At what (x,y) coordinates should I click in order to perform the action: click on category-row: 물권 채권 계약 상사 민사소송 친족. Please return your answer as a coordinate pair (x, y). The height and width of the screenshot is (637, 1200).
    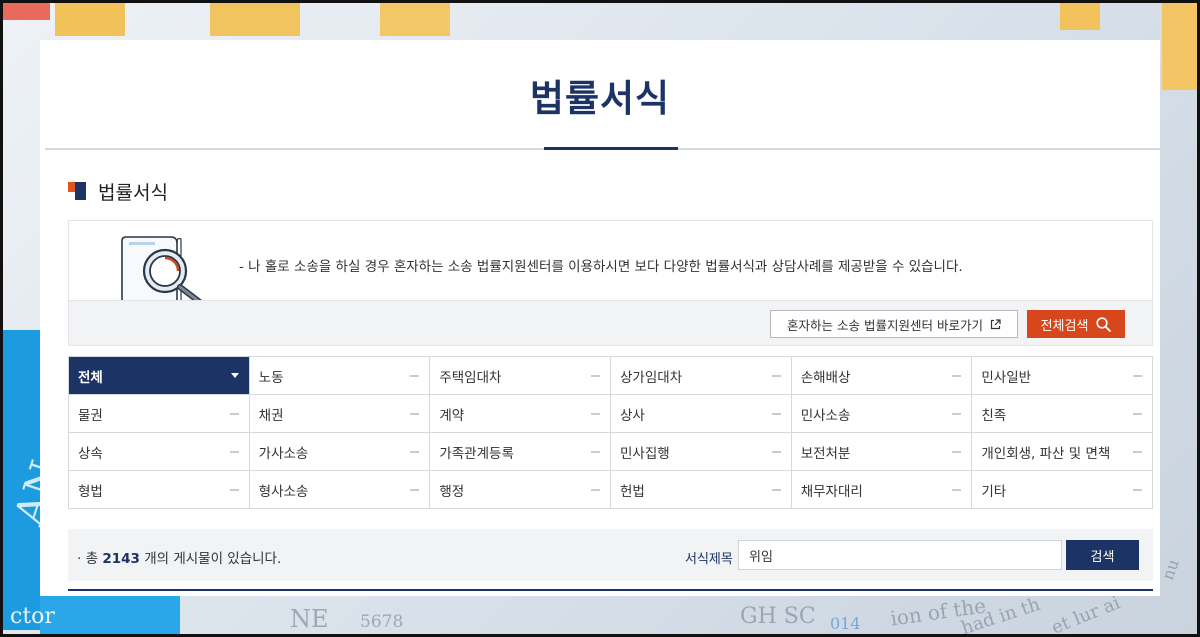
    Looking at the image, I should click on (611, 414).